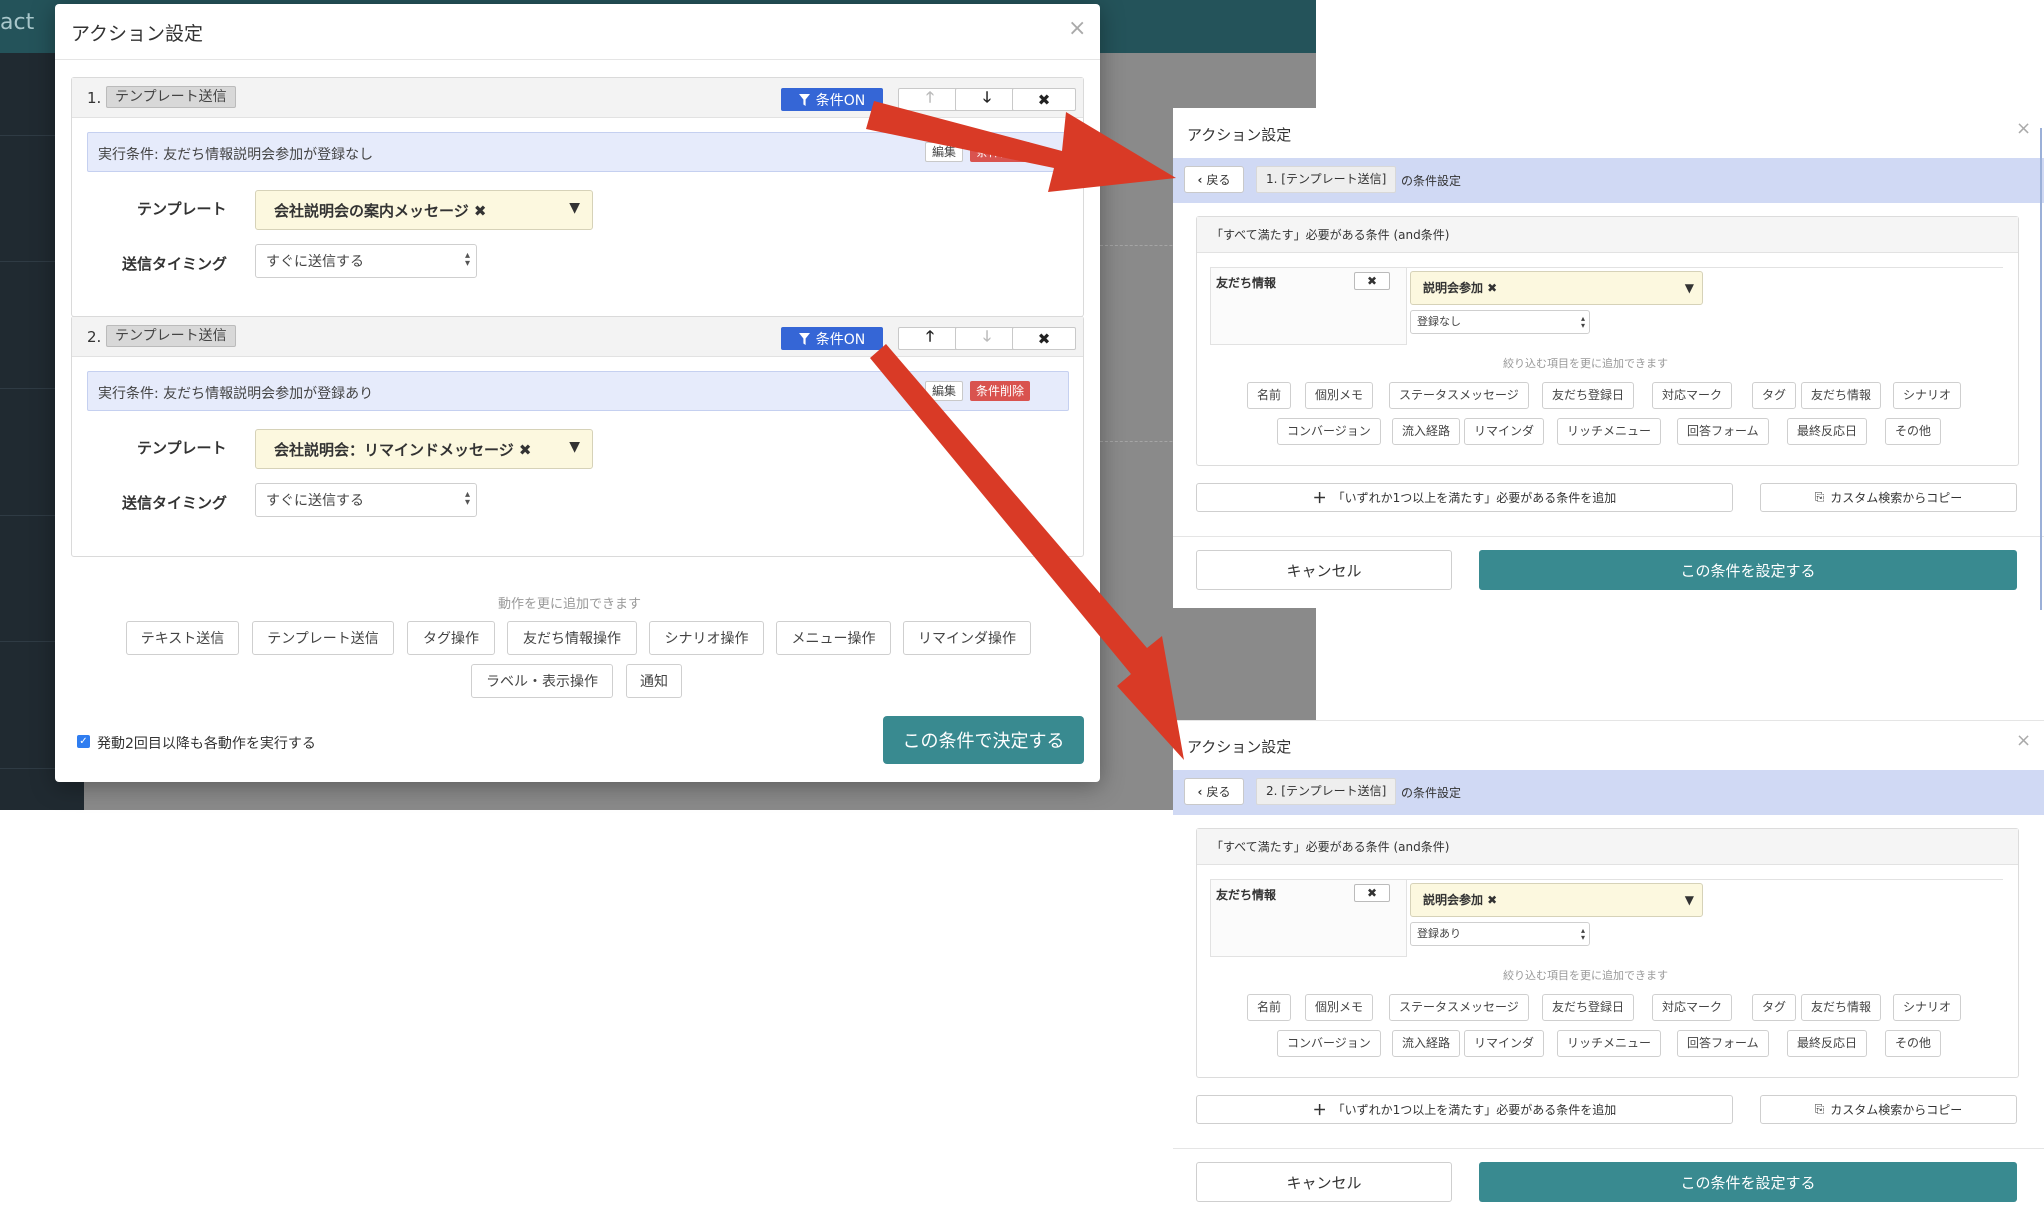 This screenshot has height=1226, width=2044. I want to click on select-arrows-icon: ▴ ▾, so click(1582, 934).